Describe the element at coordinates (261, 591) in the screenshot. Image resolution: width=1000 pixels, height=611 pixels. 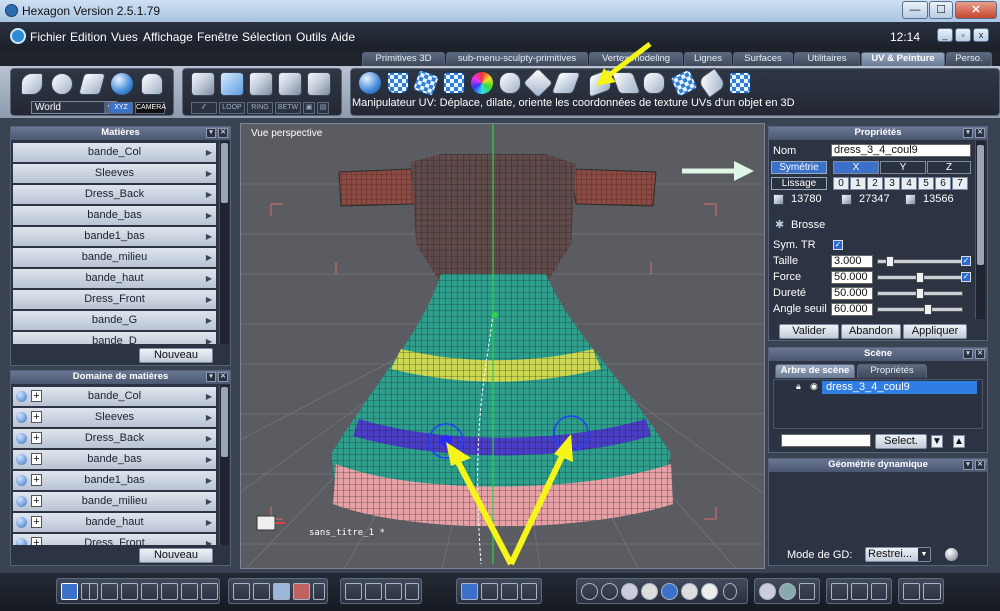
I see `magnet-icon` at that location.